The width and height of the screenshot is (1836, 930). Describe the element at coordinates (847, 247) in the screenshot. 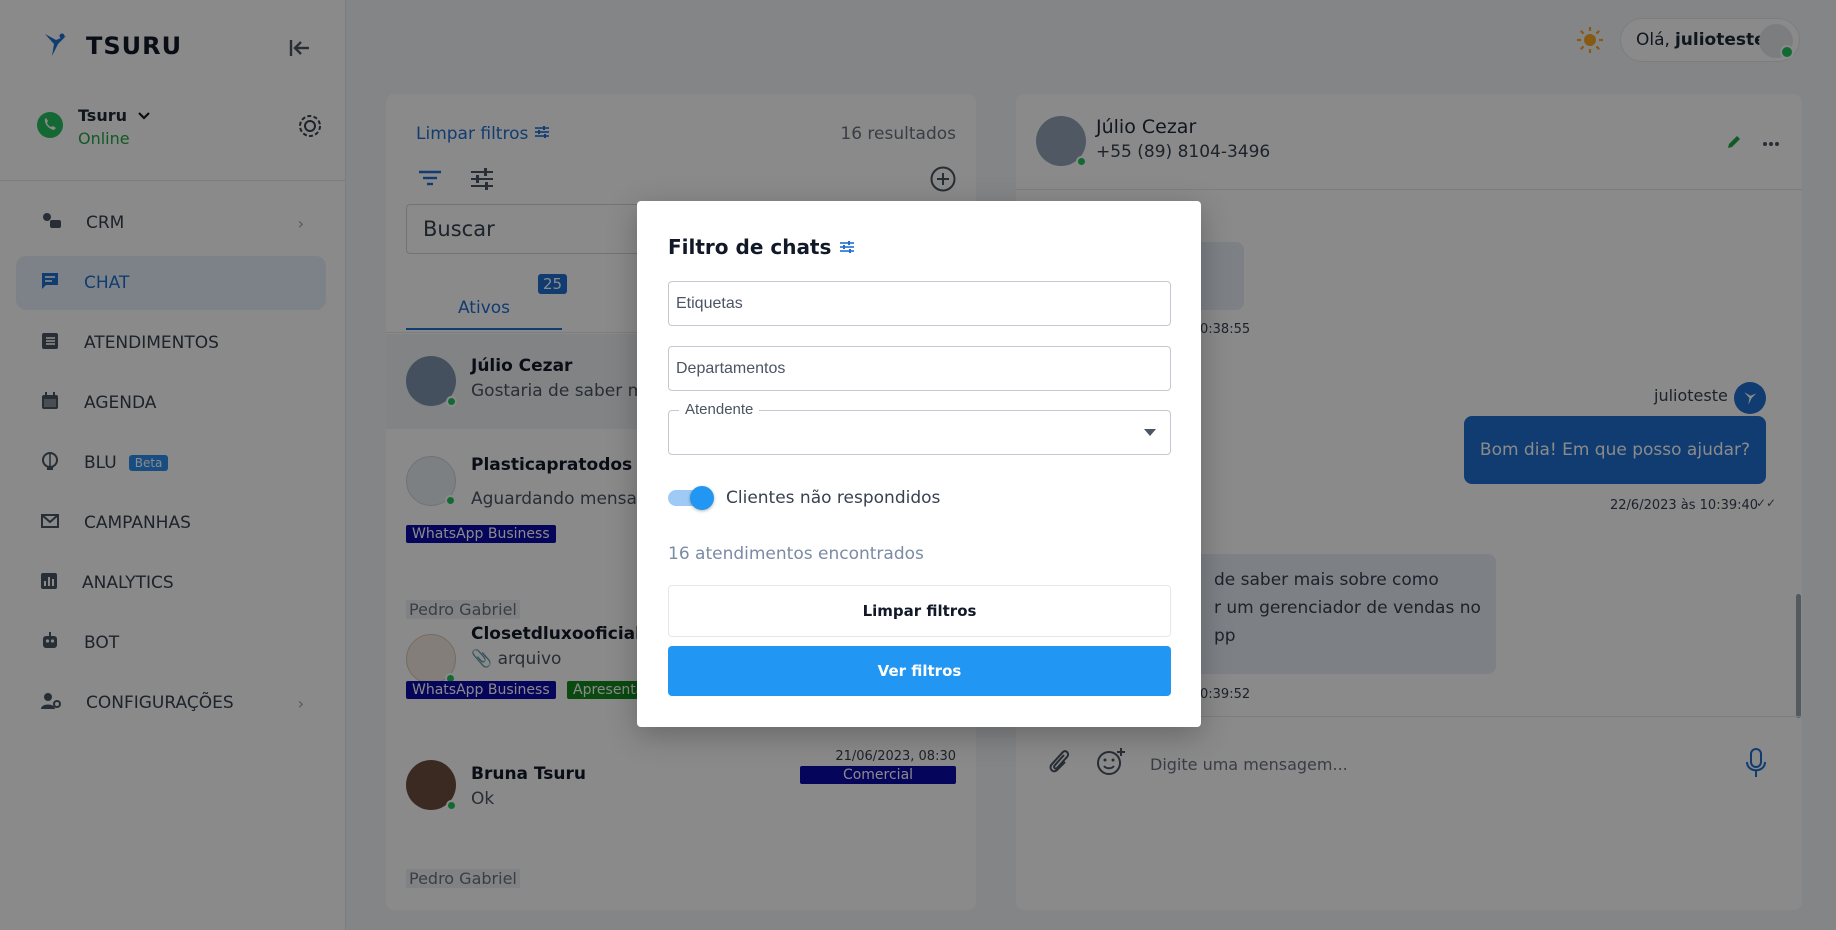

I see `filter-sliders-icon` at that location.